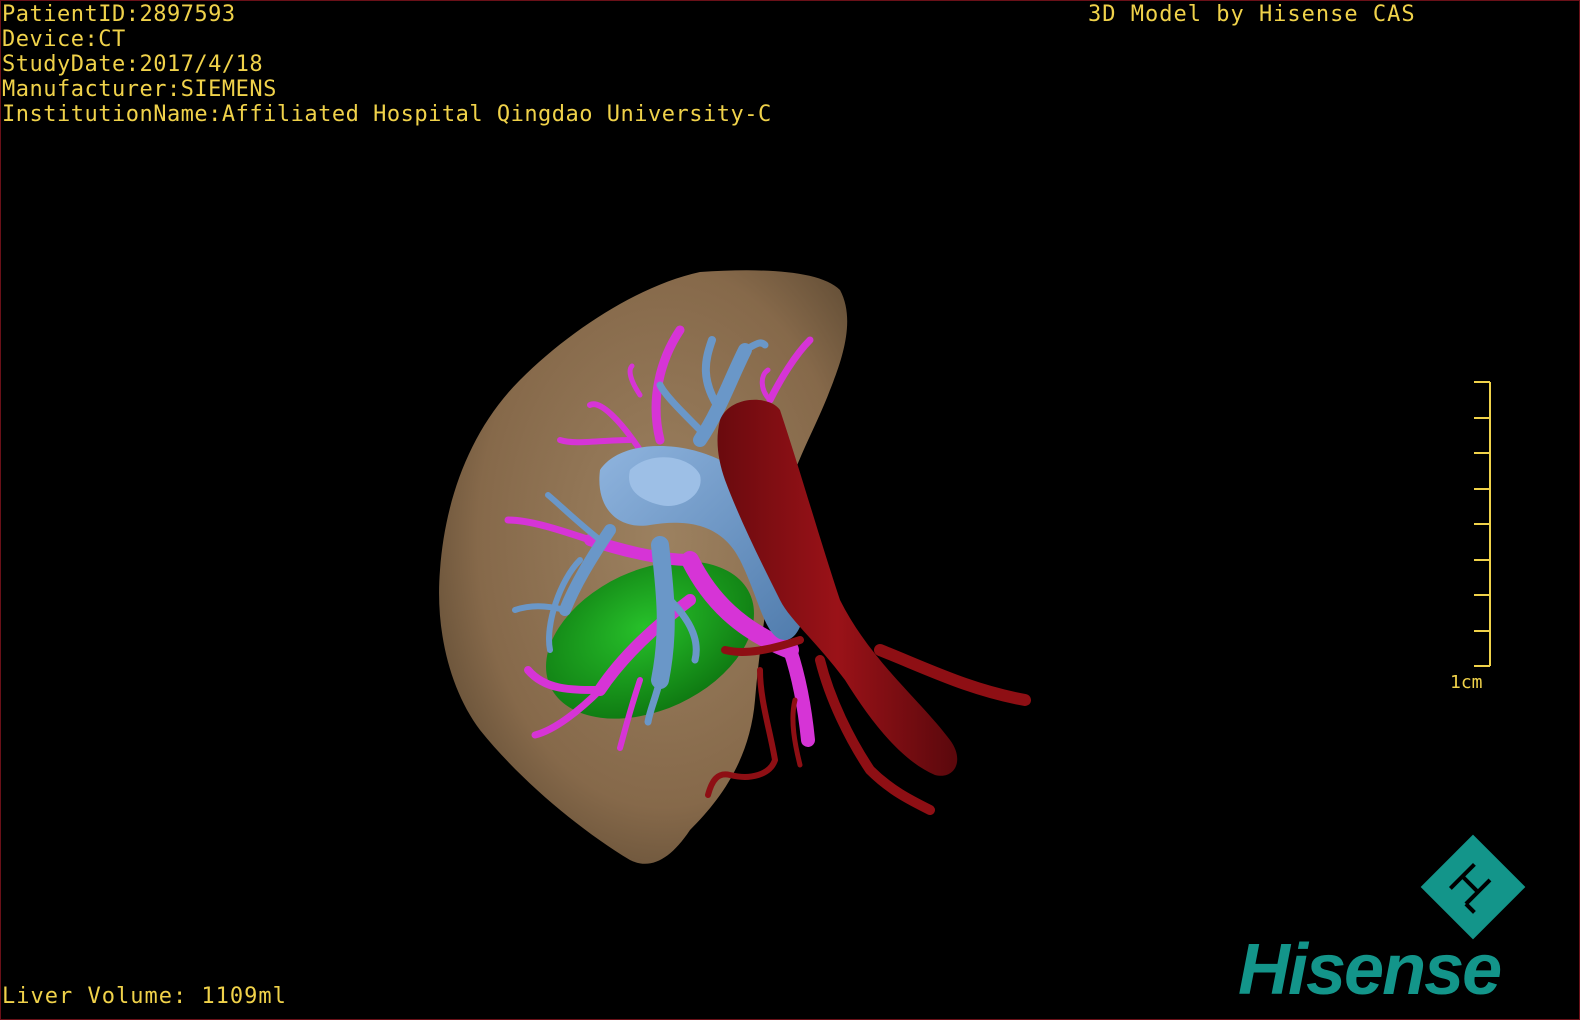  Describe the element at coordinates (139, 89) in the screenshot. I see `manufacturer-label: Manufacturer:SIEMENS` at that location.